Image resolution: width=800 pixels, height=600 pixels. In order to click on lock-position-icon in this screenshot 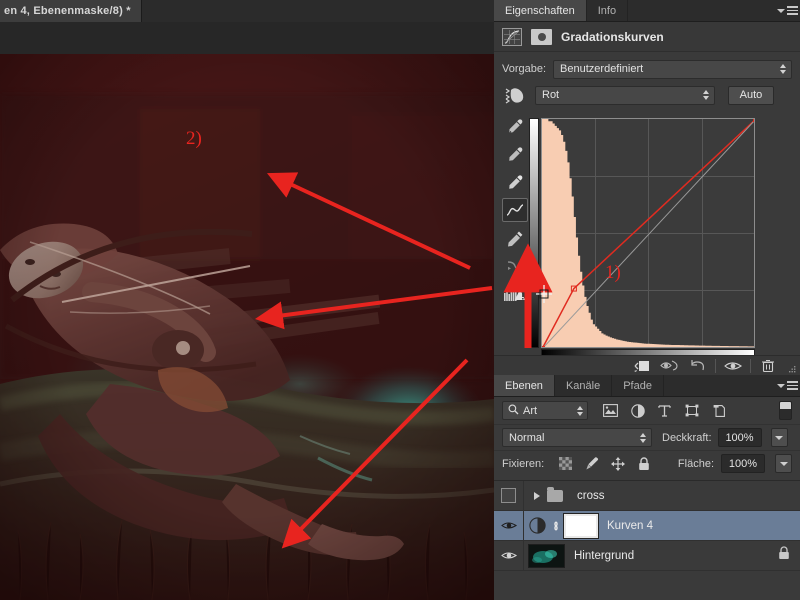, I will do `click(617, 463)`.